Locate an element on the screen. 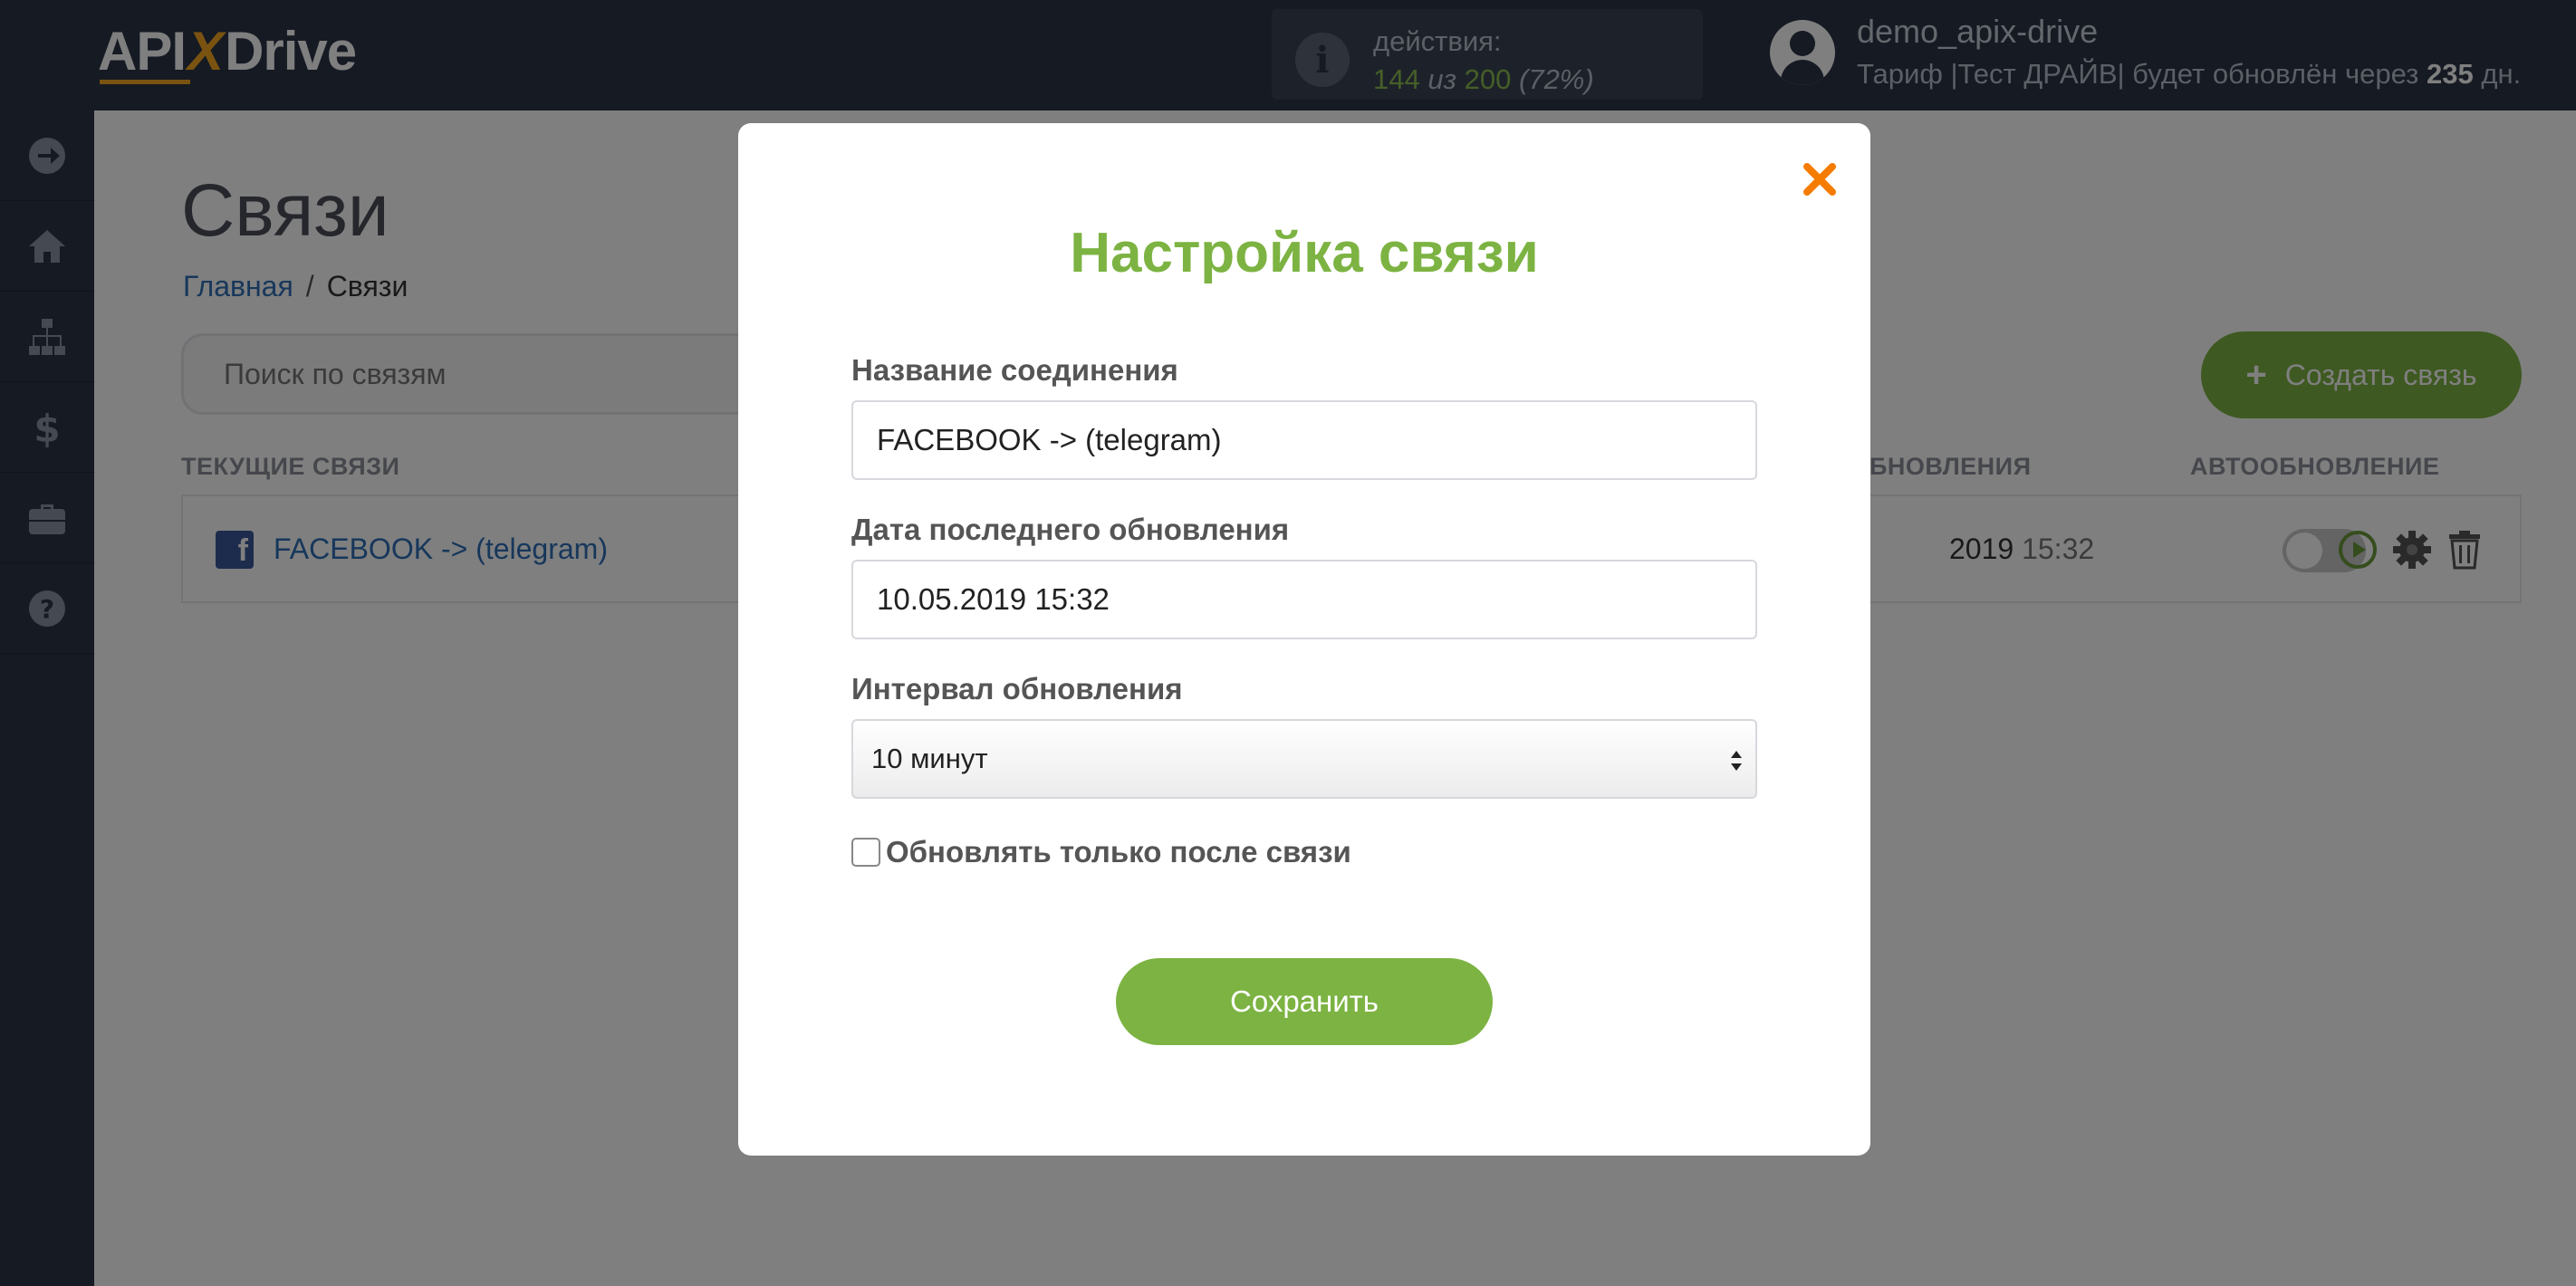 The image size is (2576, 1286). update-interval-value: 10 минут is located at coordinates (929, 758).